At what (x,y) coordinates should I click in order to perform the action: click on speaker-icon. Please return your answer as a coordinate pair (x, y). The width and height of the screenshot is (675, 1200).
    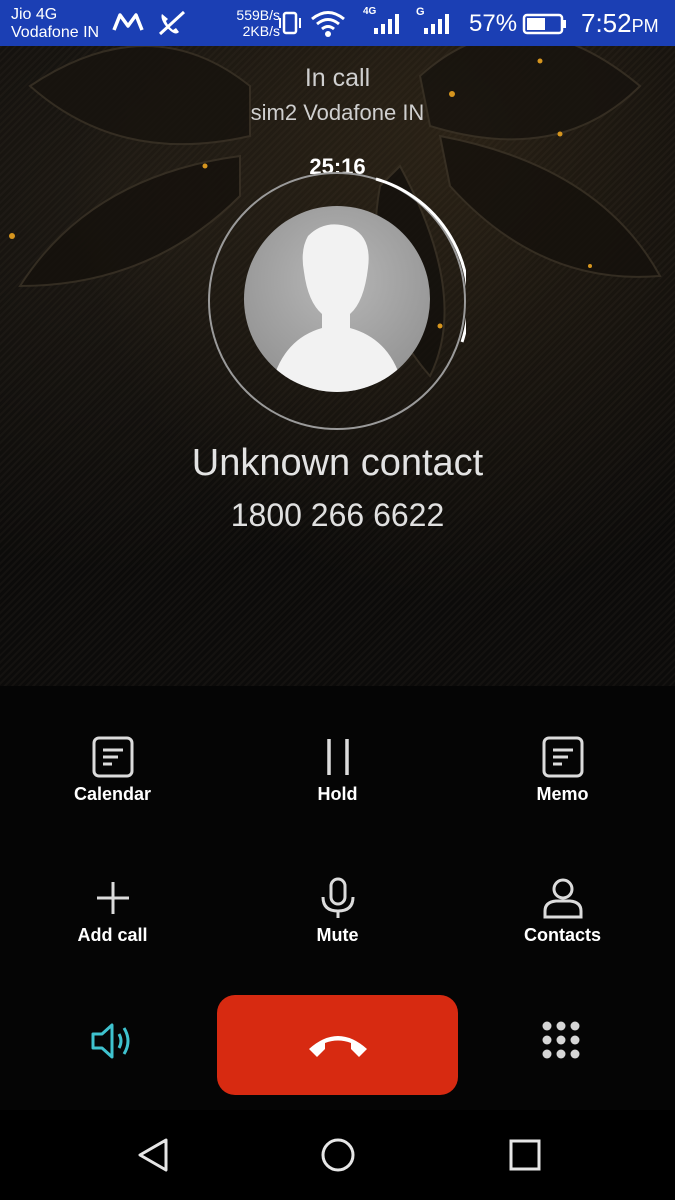
    Looking at the image, I should click on (110, 1041).